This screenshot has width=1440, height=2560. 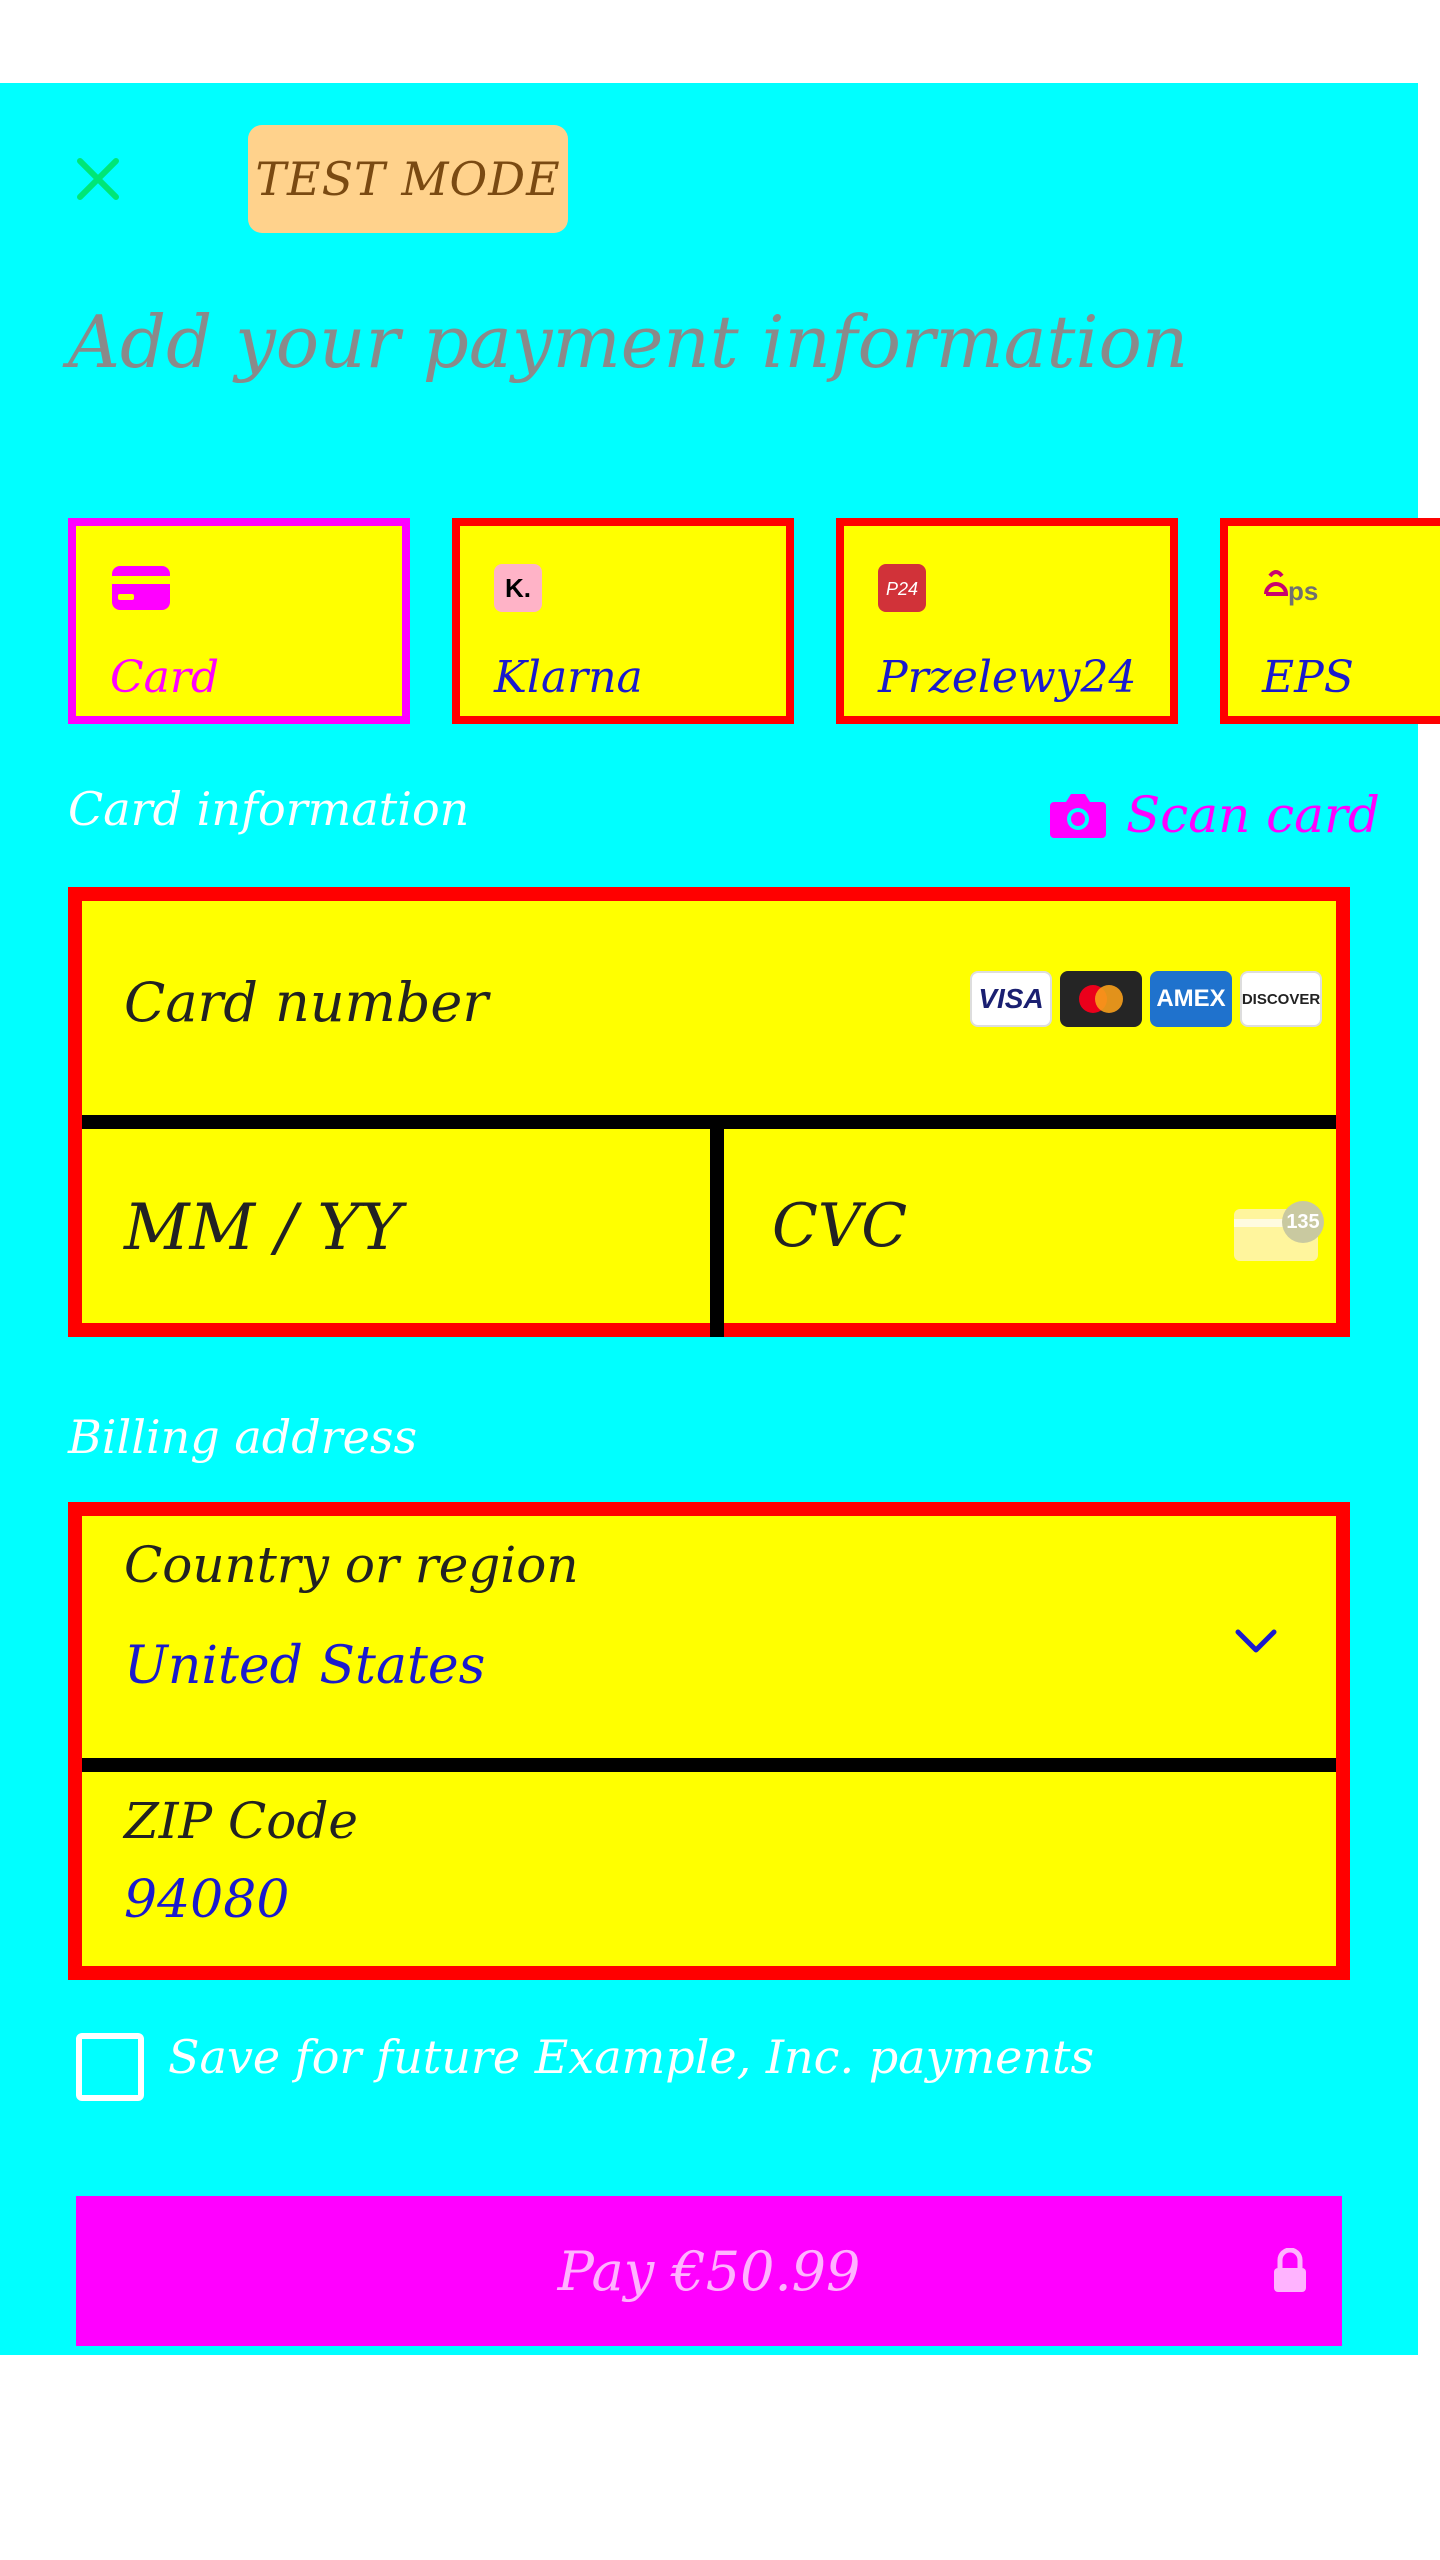 What do you see at coordinates (1256, 1641) in the screenshot?
I see `chevron-down-icon` at bounding box center [1256, 1641].